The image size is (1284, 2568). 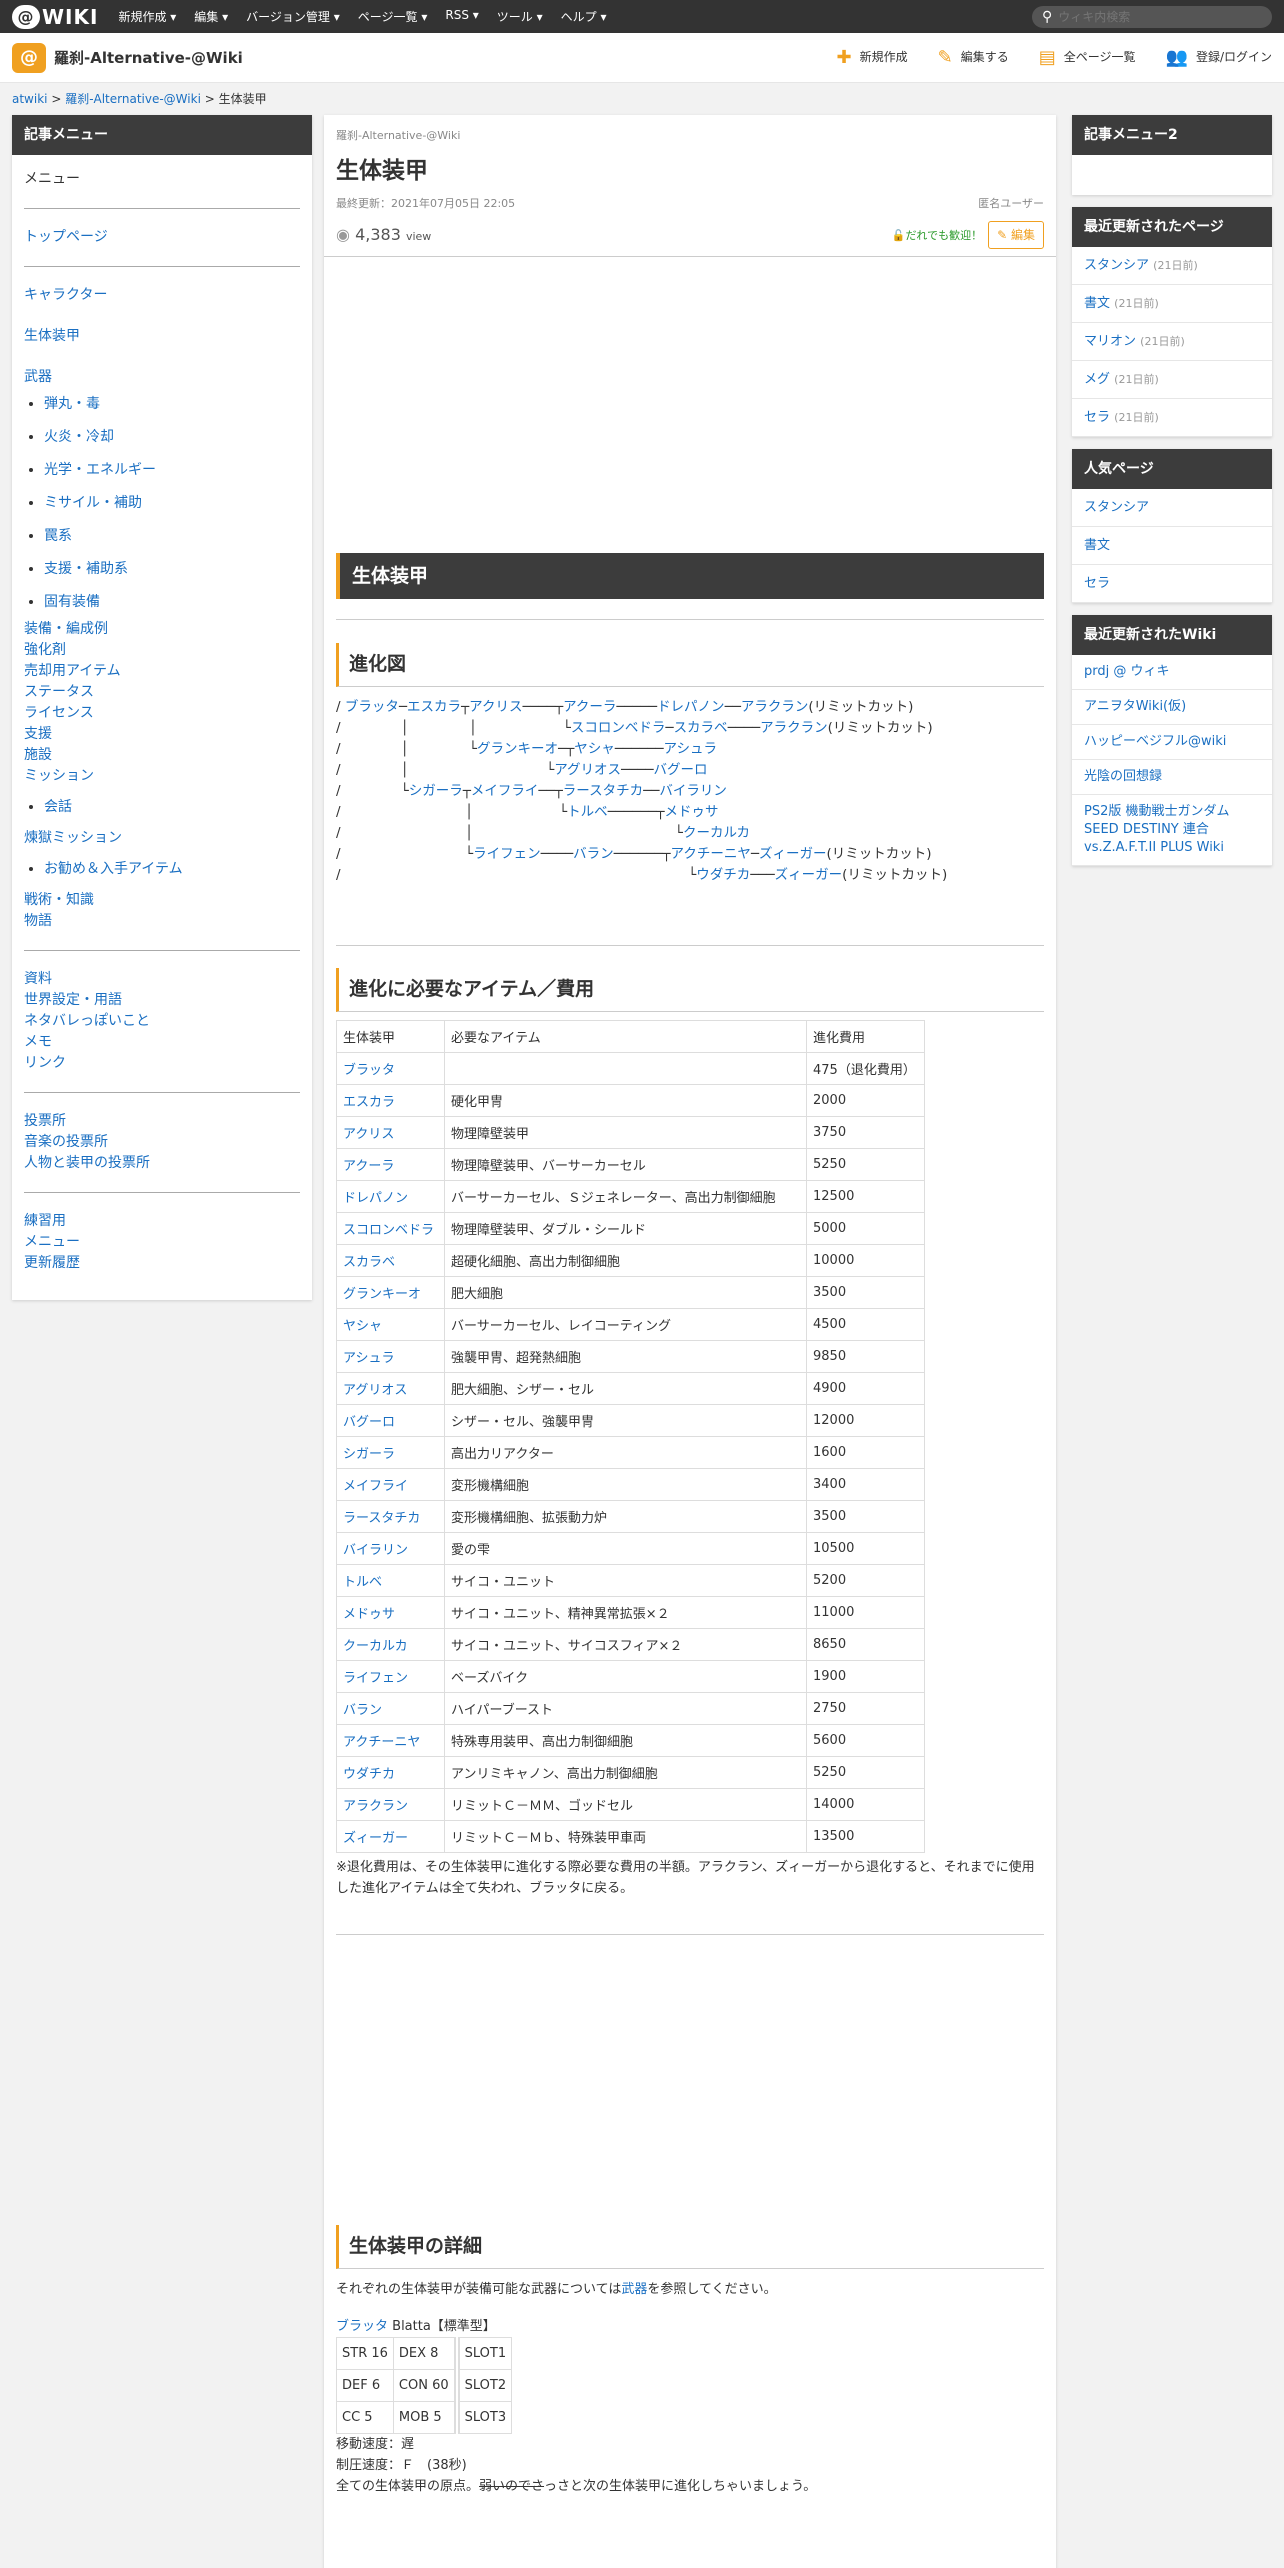 I want to click on armor-name-cell: アクーラ, so click(x=390, y=1164).